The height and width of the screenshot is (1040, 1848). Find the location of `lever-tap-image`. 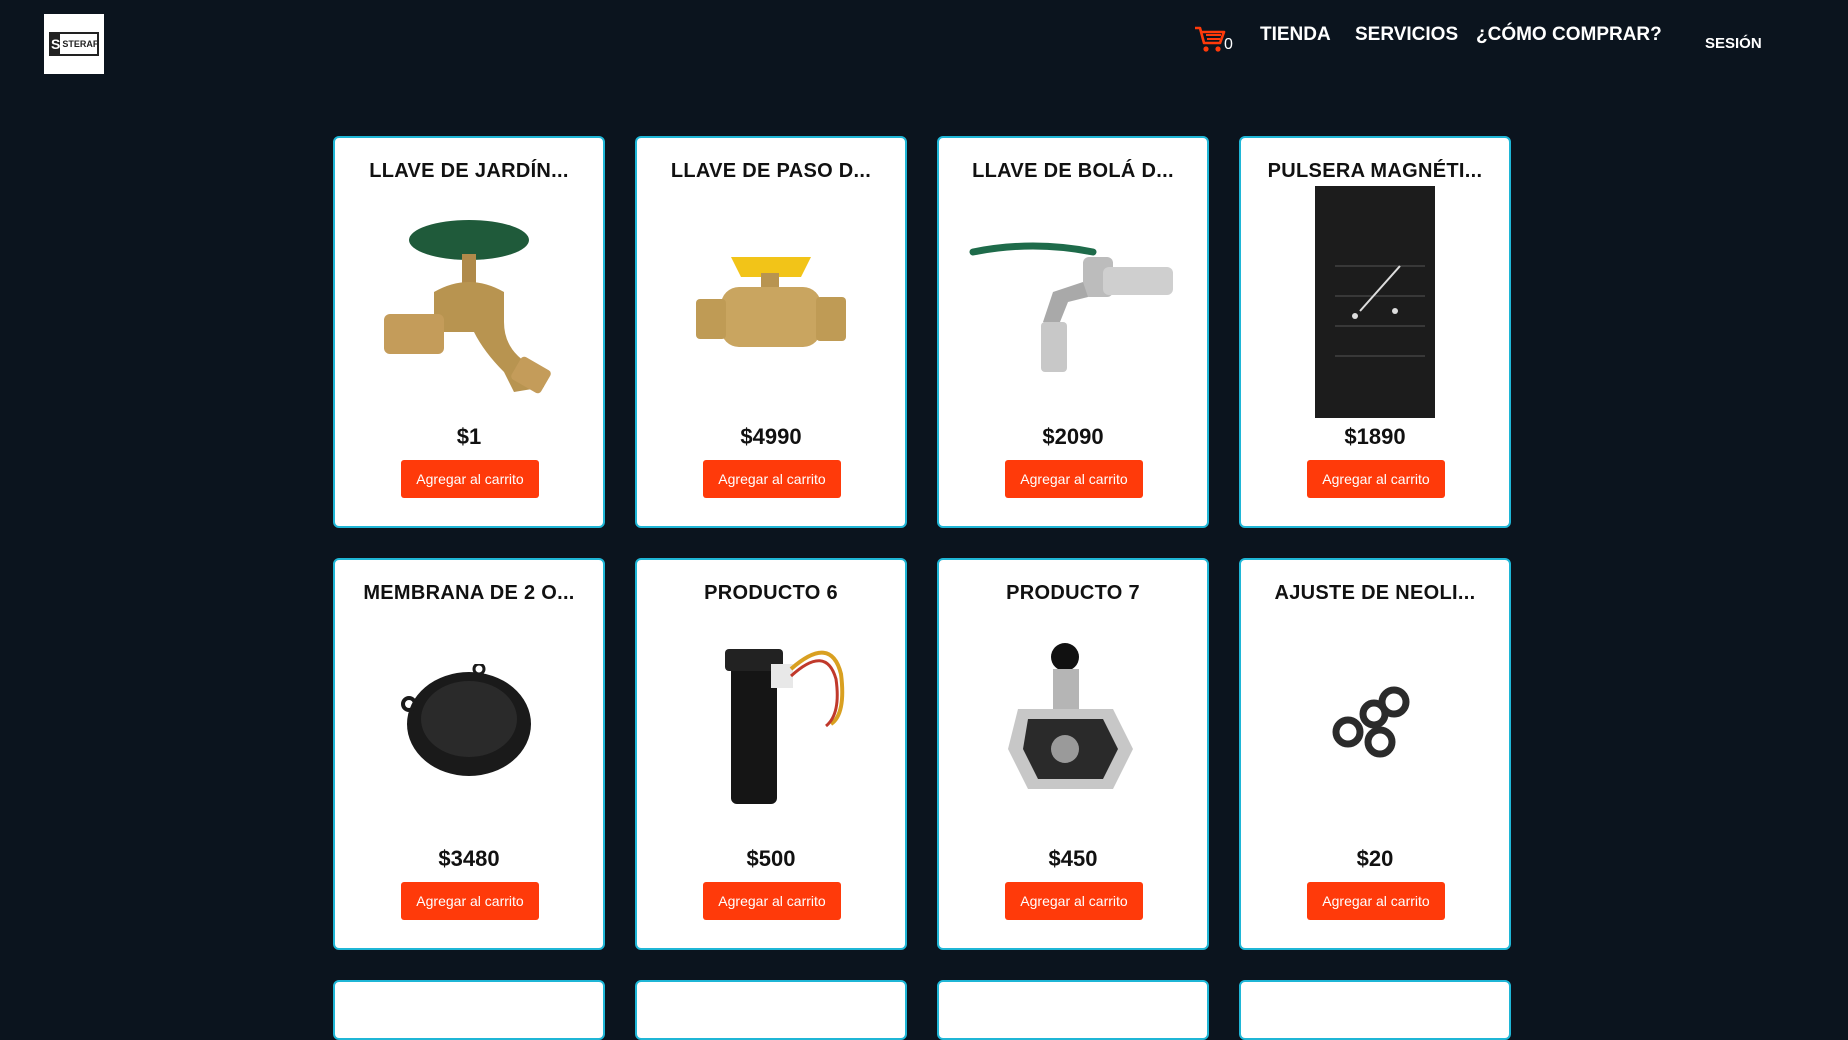

lever-tap-image is located at coordinates (1073, 302).